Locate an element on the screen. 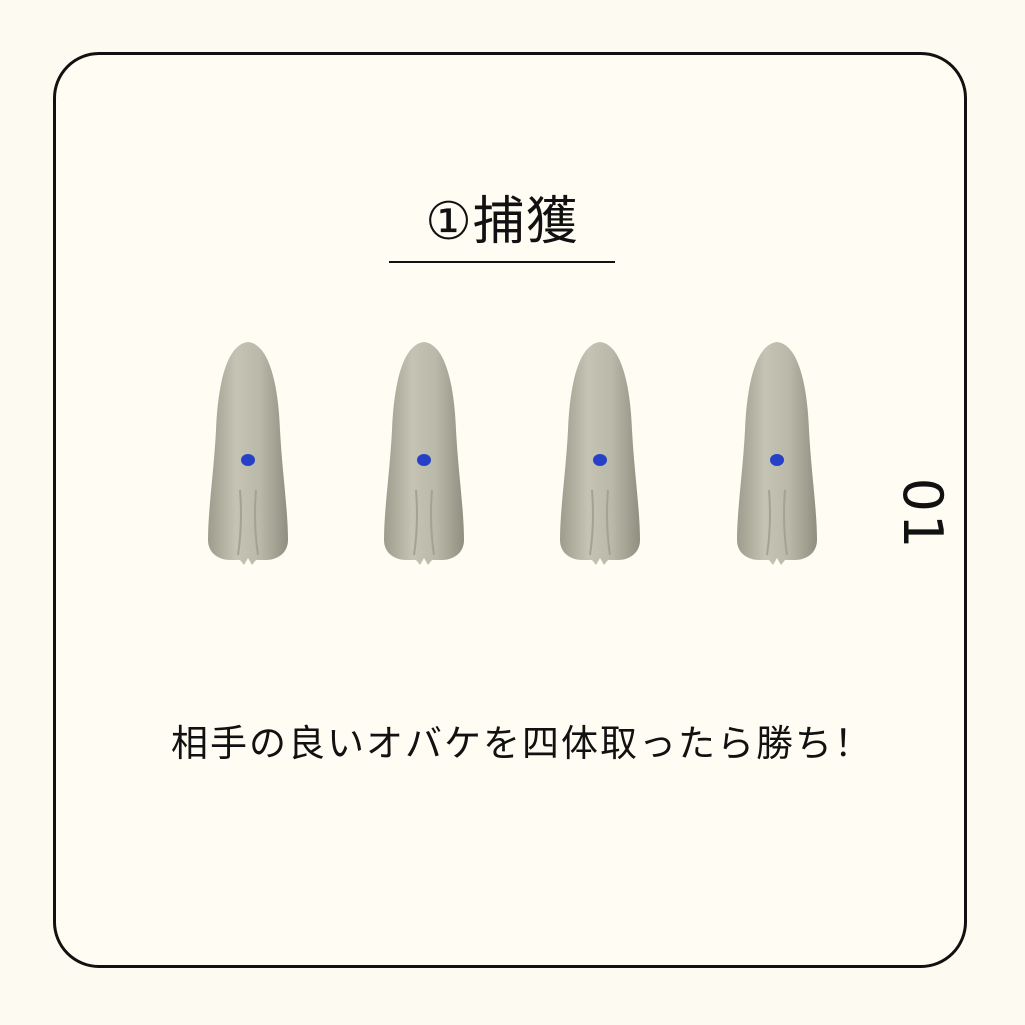 This screenshot has height=1025, width=1025. rule-caption: 相手の良いオバケを四体取ったら勝ち！ is located at coordinates (522, 743).